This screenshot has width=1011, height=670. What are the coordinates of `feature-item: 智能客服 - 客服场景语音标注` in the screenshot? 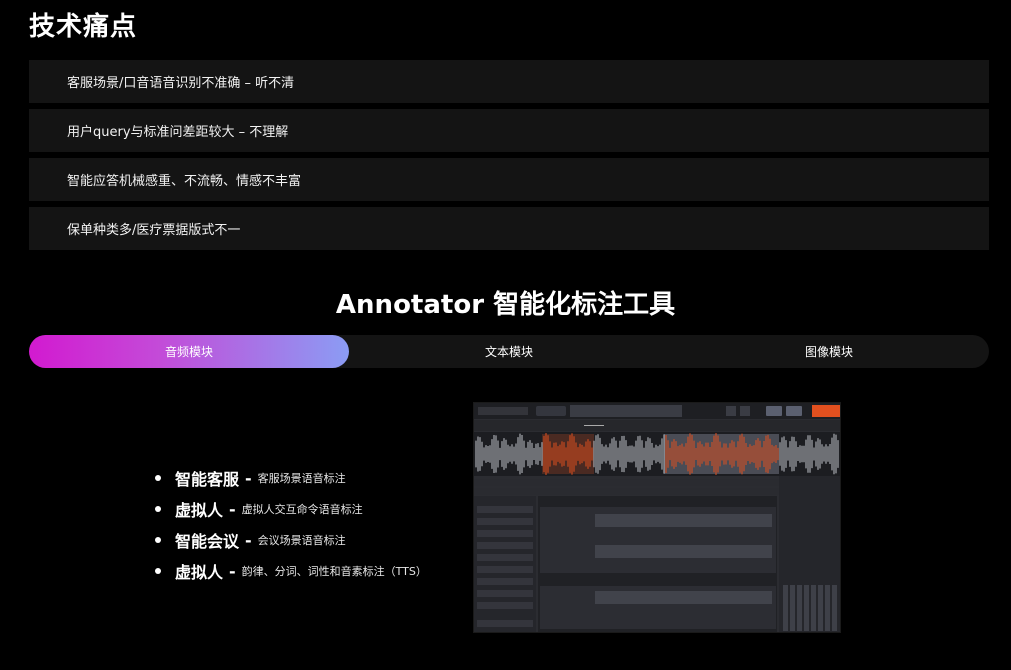 It's located at (310, 478).